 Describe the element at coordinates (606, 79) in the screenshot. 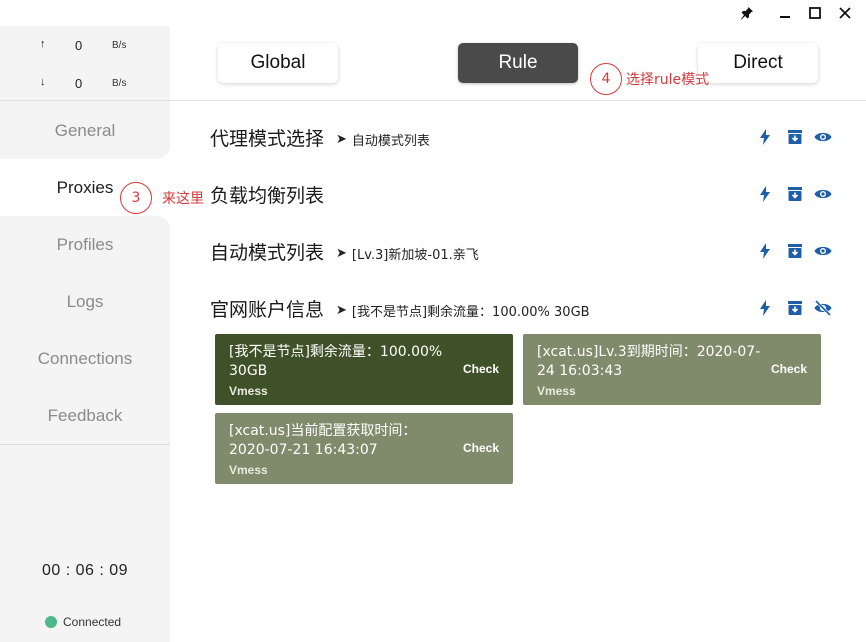

I see `annotation-number-badge: 4` at that location.